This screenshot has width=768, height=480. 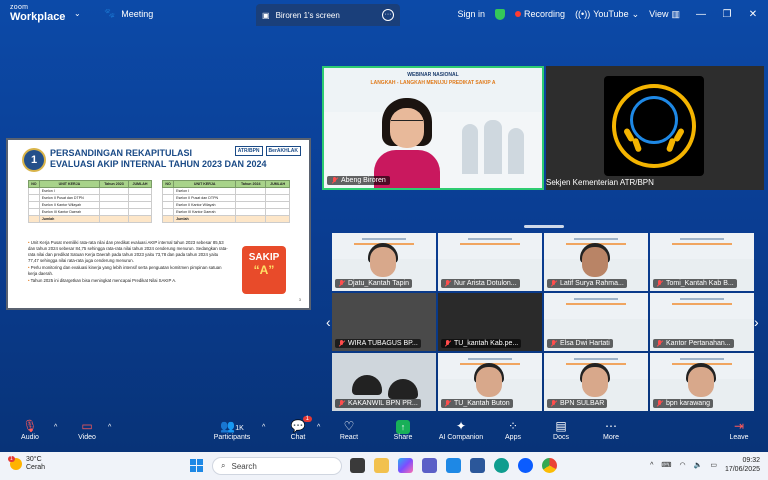 I want to click on participant-name: bpn karawang, so click(x=688, y=403).